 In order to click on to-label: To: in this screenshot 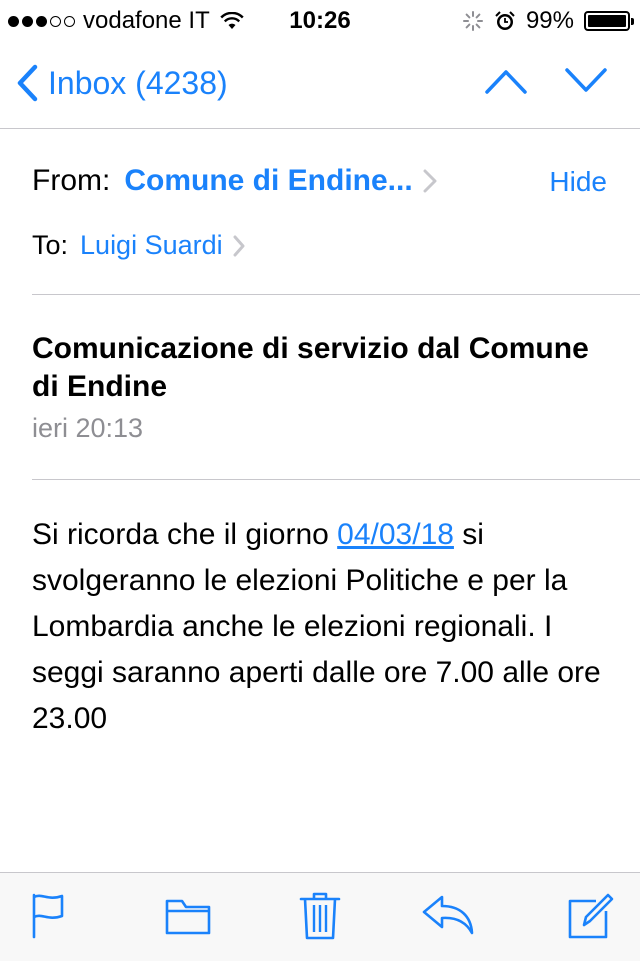, I will do `click(50, 245)`.